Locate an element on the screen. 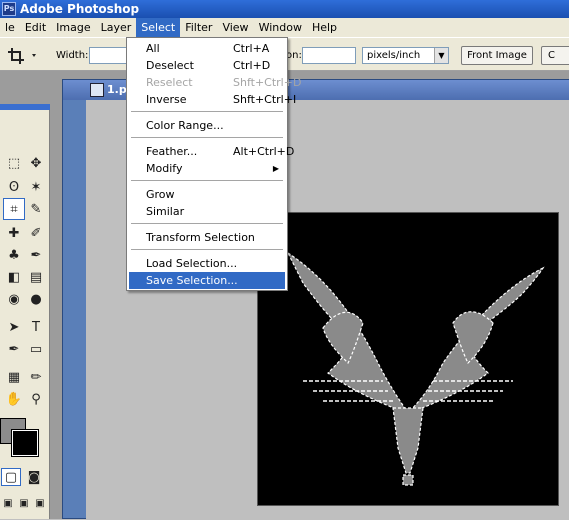  resolution-label: on: is located at coordinates (294, 55).